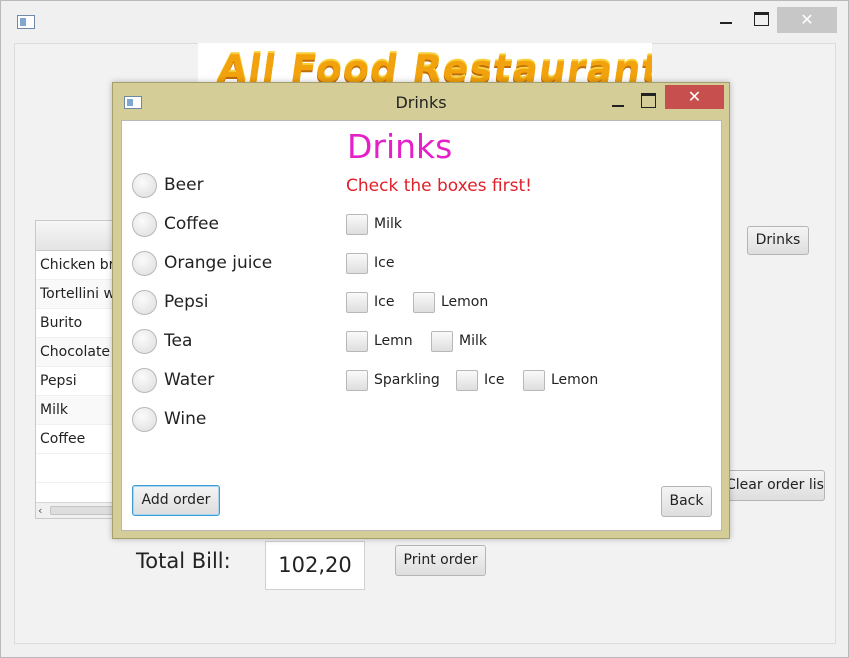  I want to click on table-row: Pepsi, so click(80, 381).